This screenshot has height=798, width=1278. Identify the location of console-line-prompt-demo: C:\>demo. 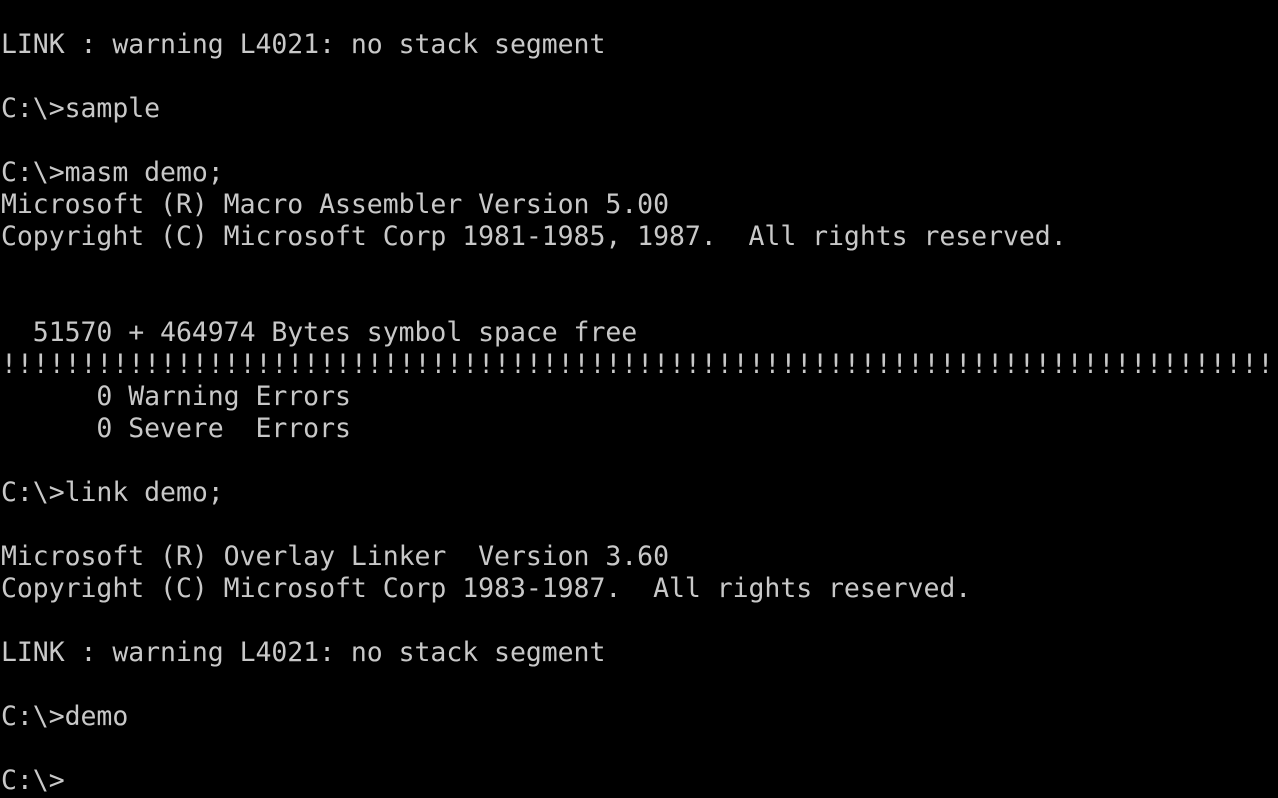
(65, 716).